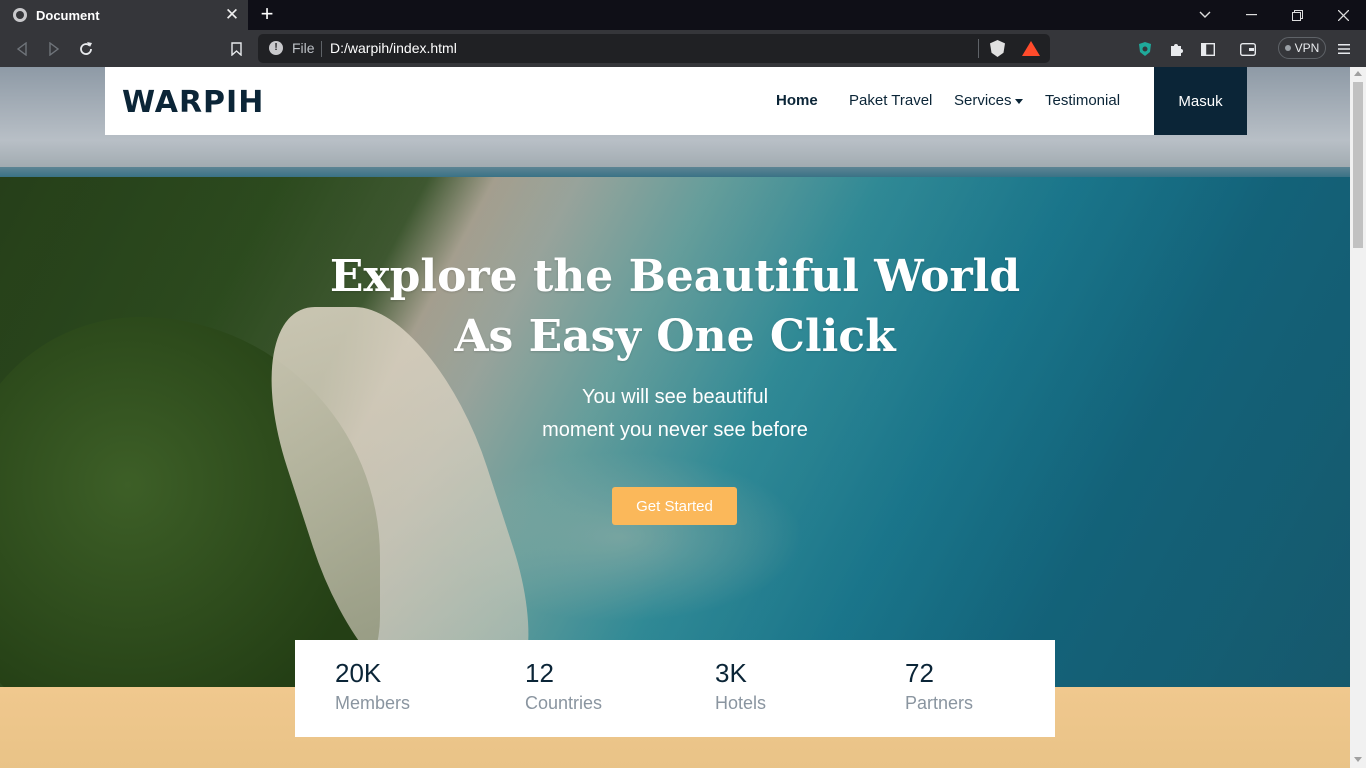  What do you see at coordinates (797, 100) in the screenshot?
I see `nav-home: Home` at bounding box center [797, 100].